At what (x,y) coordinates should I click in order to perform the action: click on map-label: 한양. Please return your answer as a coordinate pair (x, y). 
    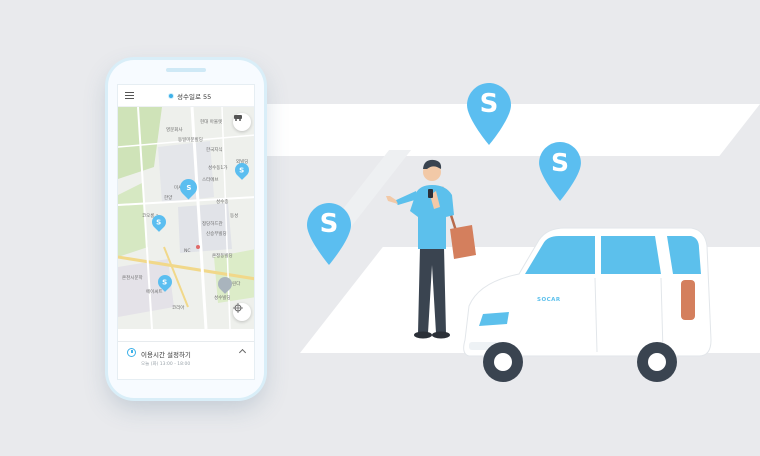
    Looking at the image, I should click on (168, 198).